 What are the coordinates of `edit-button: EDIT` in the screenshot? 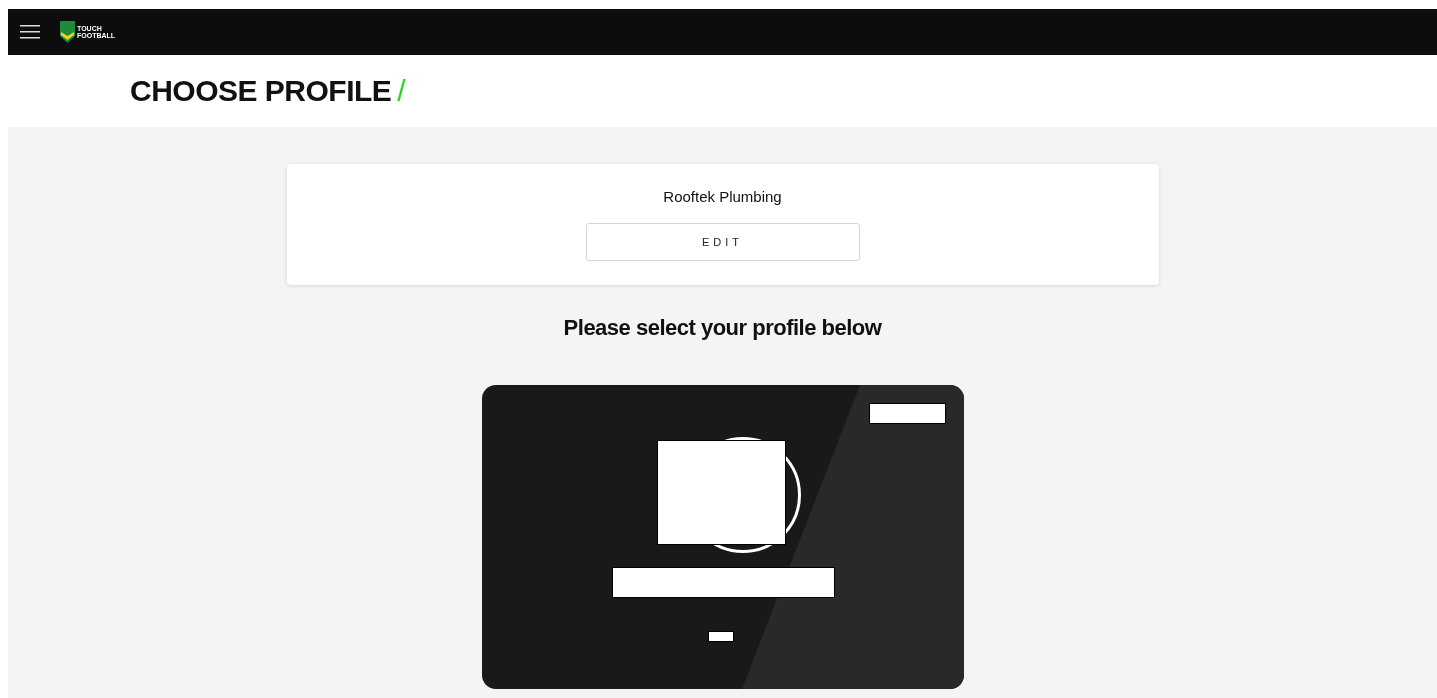 It's located at (722, 242).